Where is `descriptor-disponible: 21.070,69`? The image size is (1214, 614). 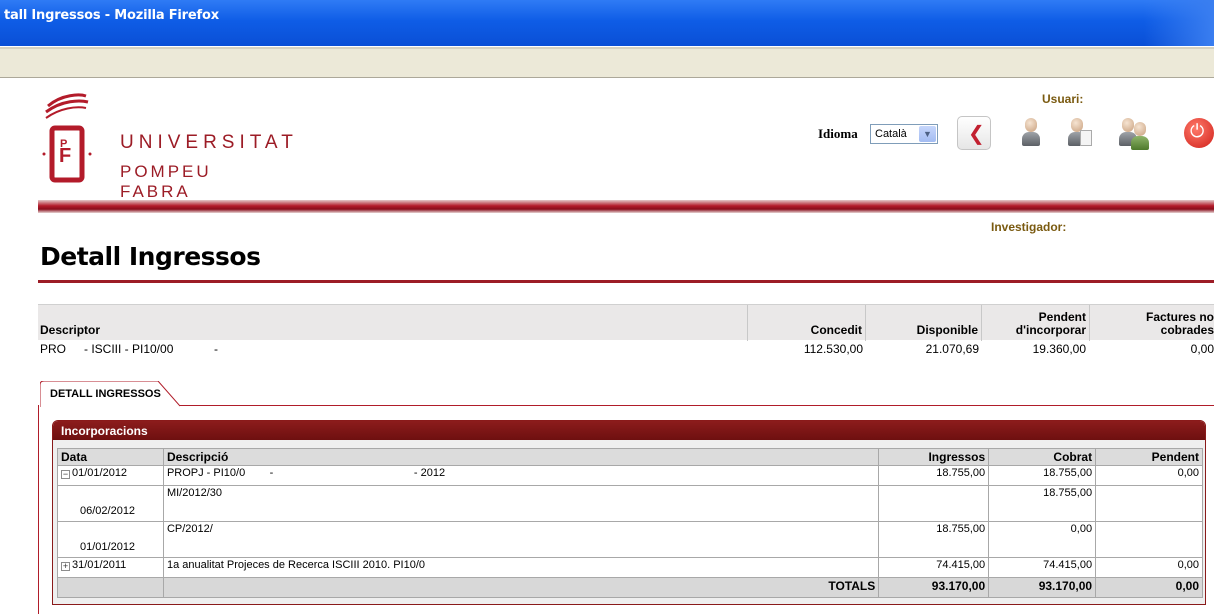 descriptor-disponible: 21.070,69 is located at coordinates (952, 349).